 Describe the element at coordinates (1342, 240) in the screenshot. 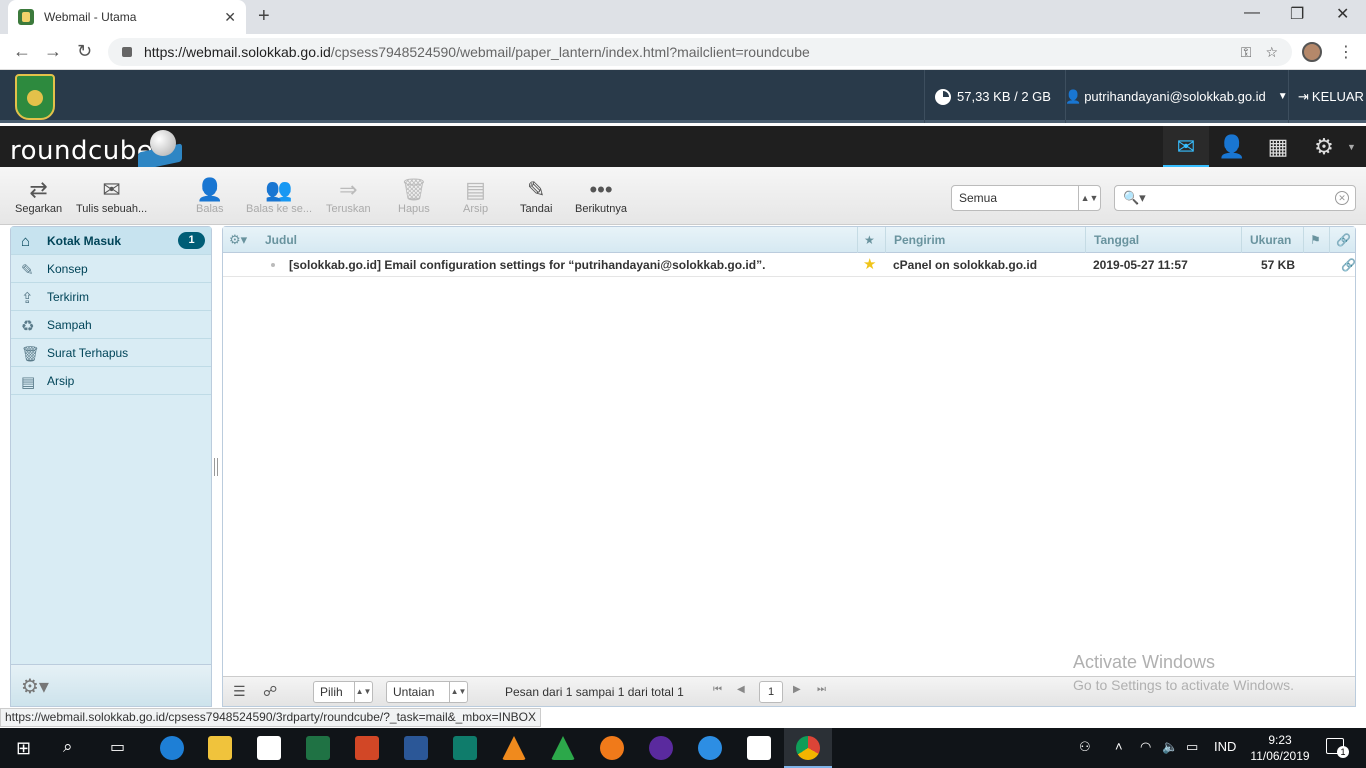

I see `column-attachment-icon: 🔗` at that location.